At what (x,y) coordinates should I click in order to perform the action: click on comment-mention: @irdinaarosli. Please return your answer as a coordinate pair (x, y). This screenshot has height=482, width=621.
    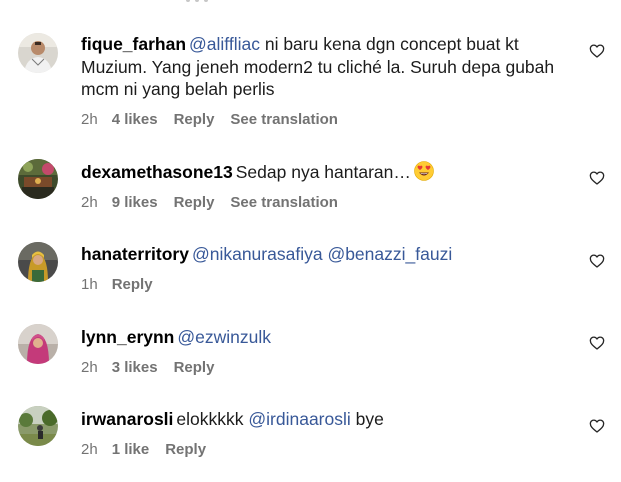
    Looking at the image, I should click on (299, 419).